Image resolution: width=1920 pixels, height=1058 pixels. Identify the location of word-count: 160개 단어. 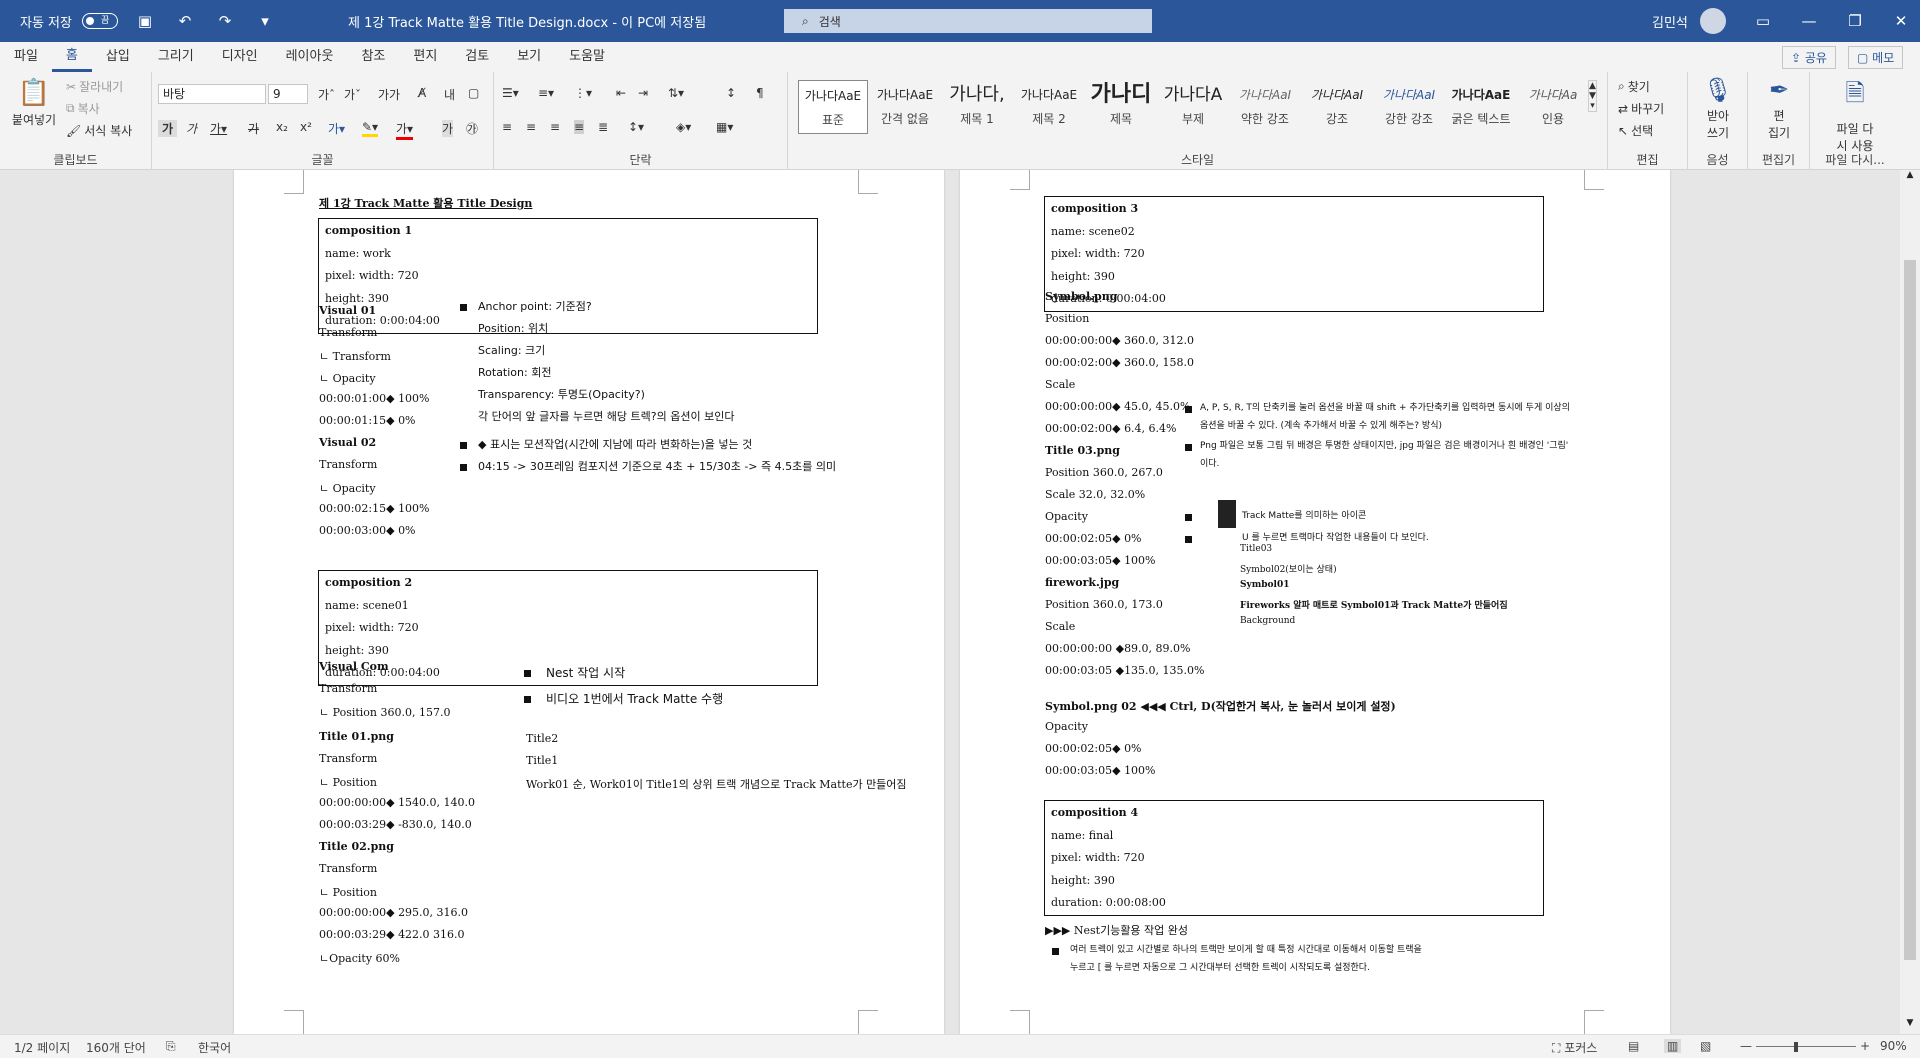
(116, 1047).